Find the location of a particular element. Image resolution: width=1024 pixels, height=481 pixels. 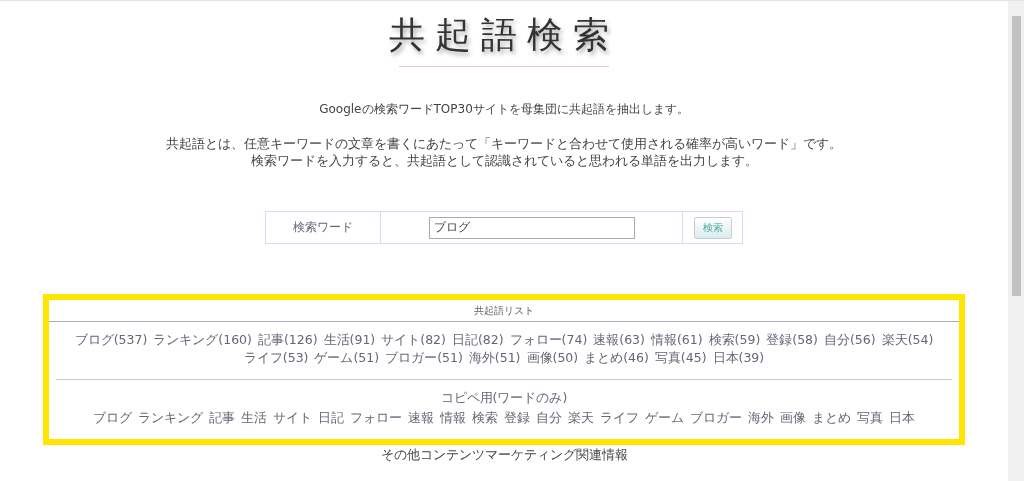

copy-word: 記事 is located at coordinates (222, 418).